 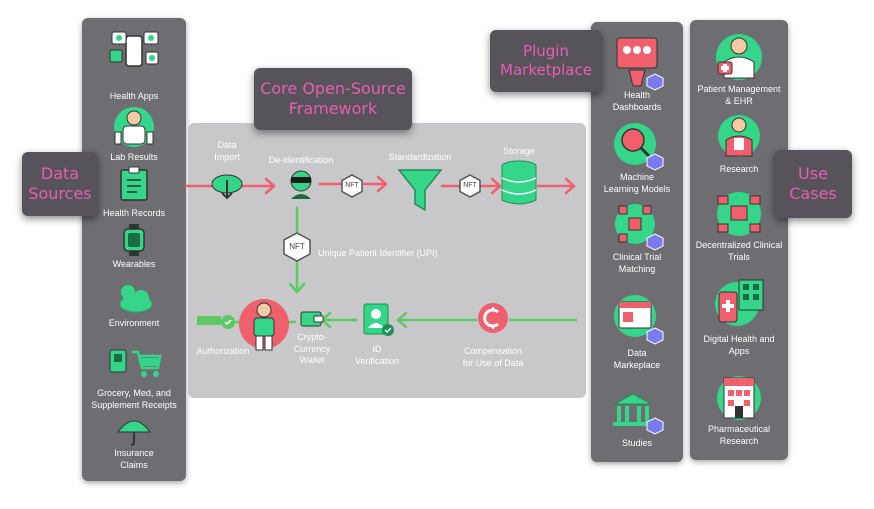 I want to click on trial-network-icon, so click(x=739, y=214).